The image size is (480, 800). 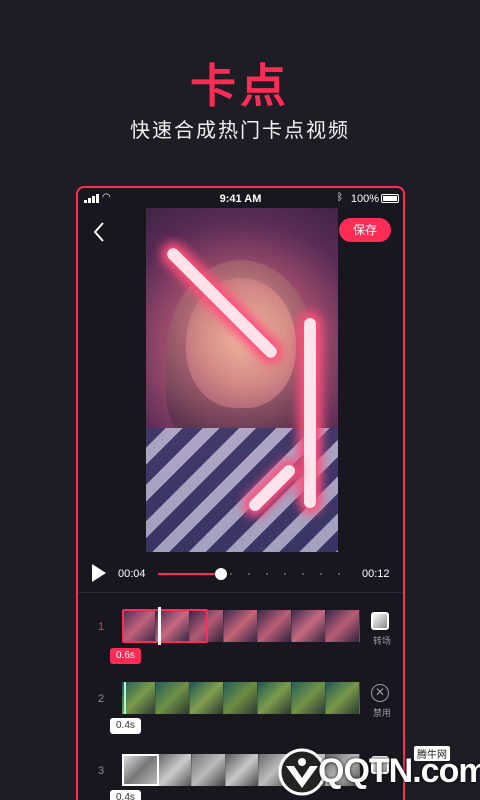 I want to click on battery-icon, so click(x=390, y=198).